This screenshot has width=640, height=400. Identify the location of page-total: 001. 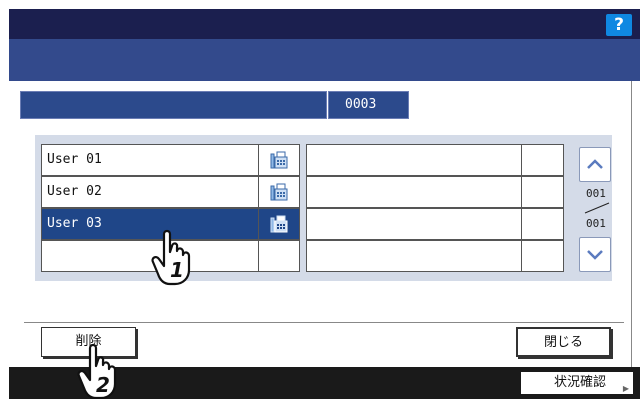
(596, 223).